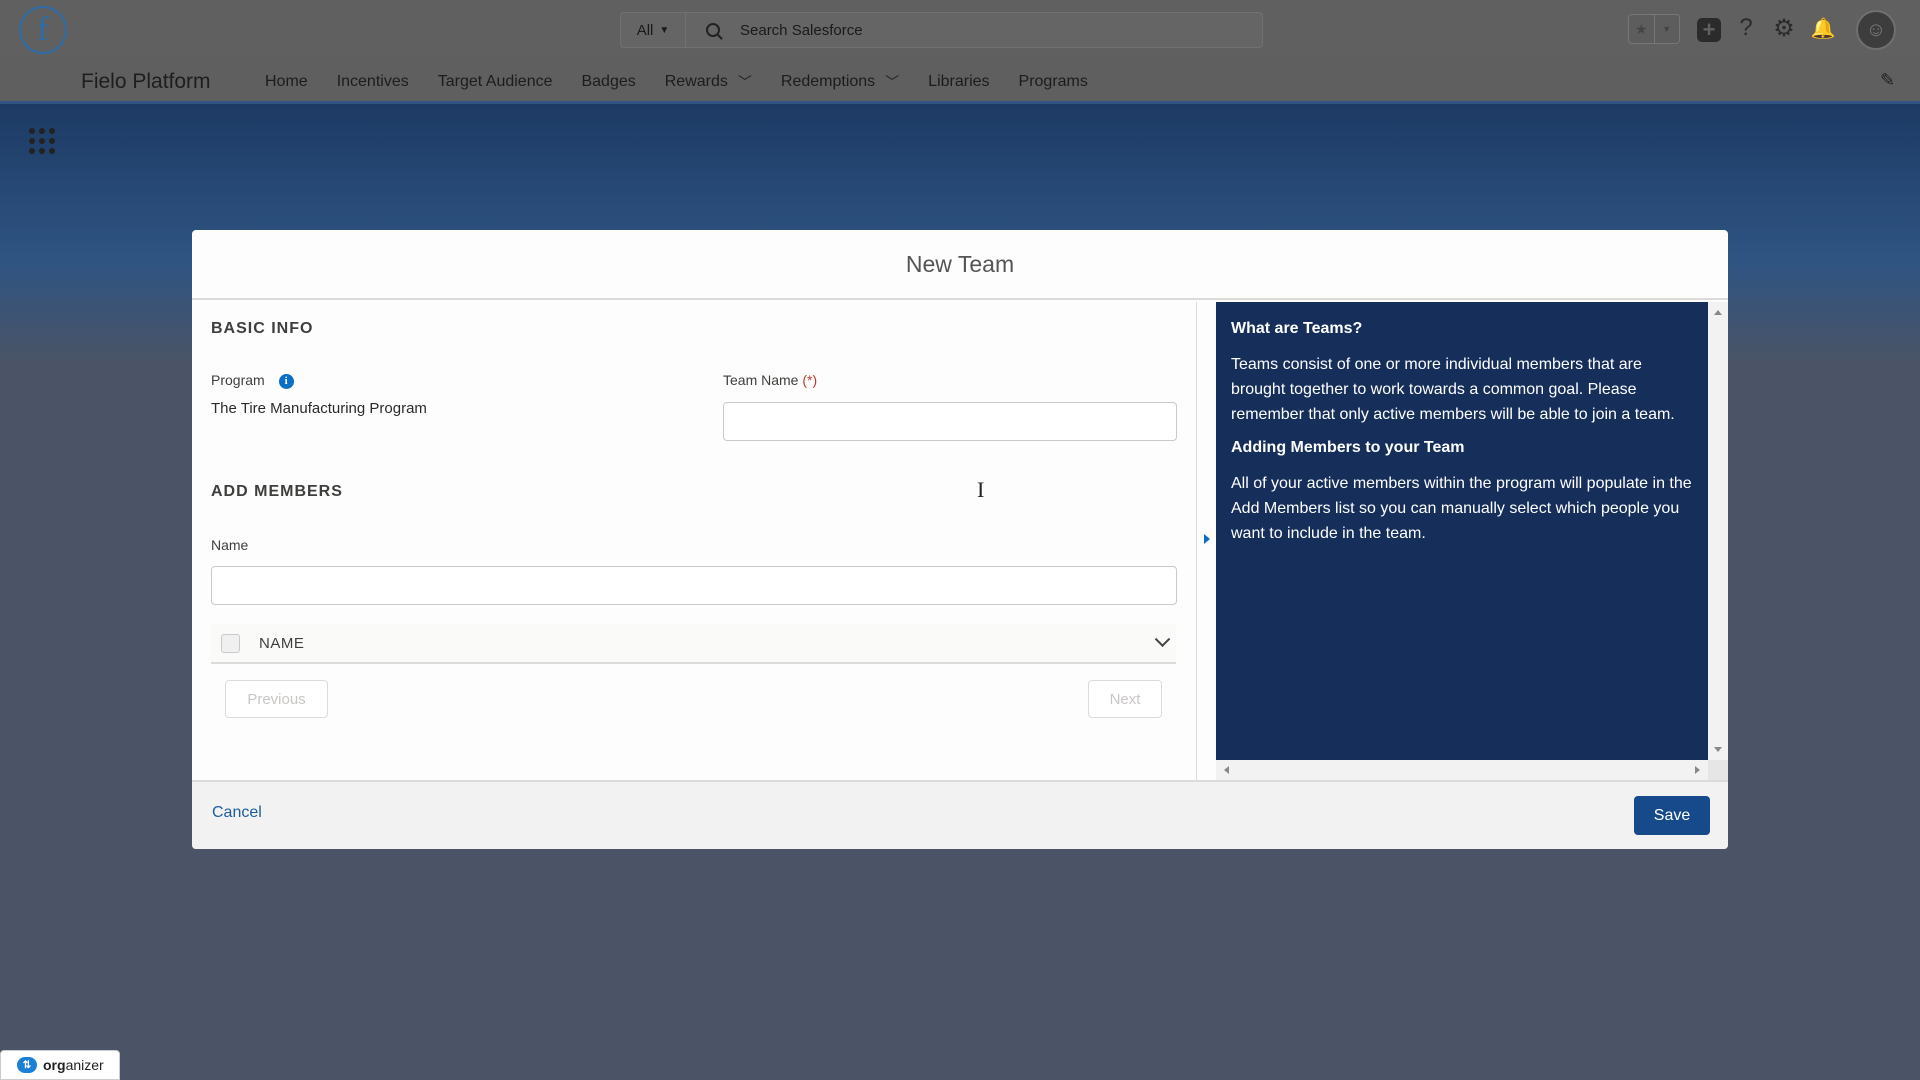  I want to click on modal-title: New Team, so click(960, 263).